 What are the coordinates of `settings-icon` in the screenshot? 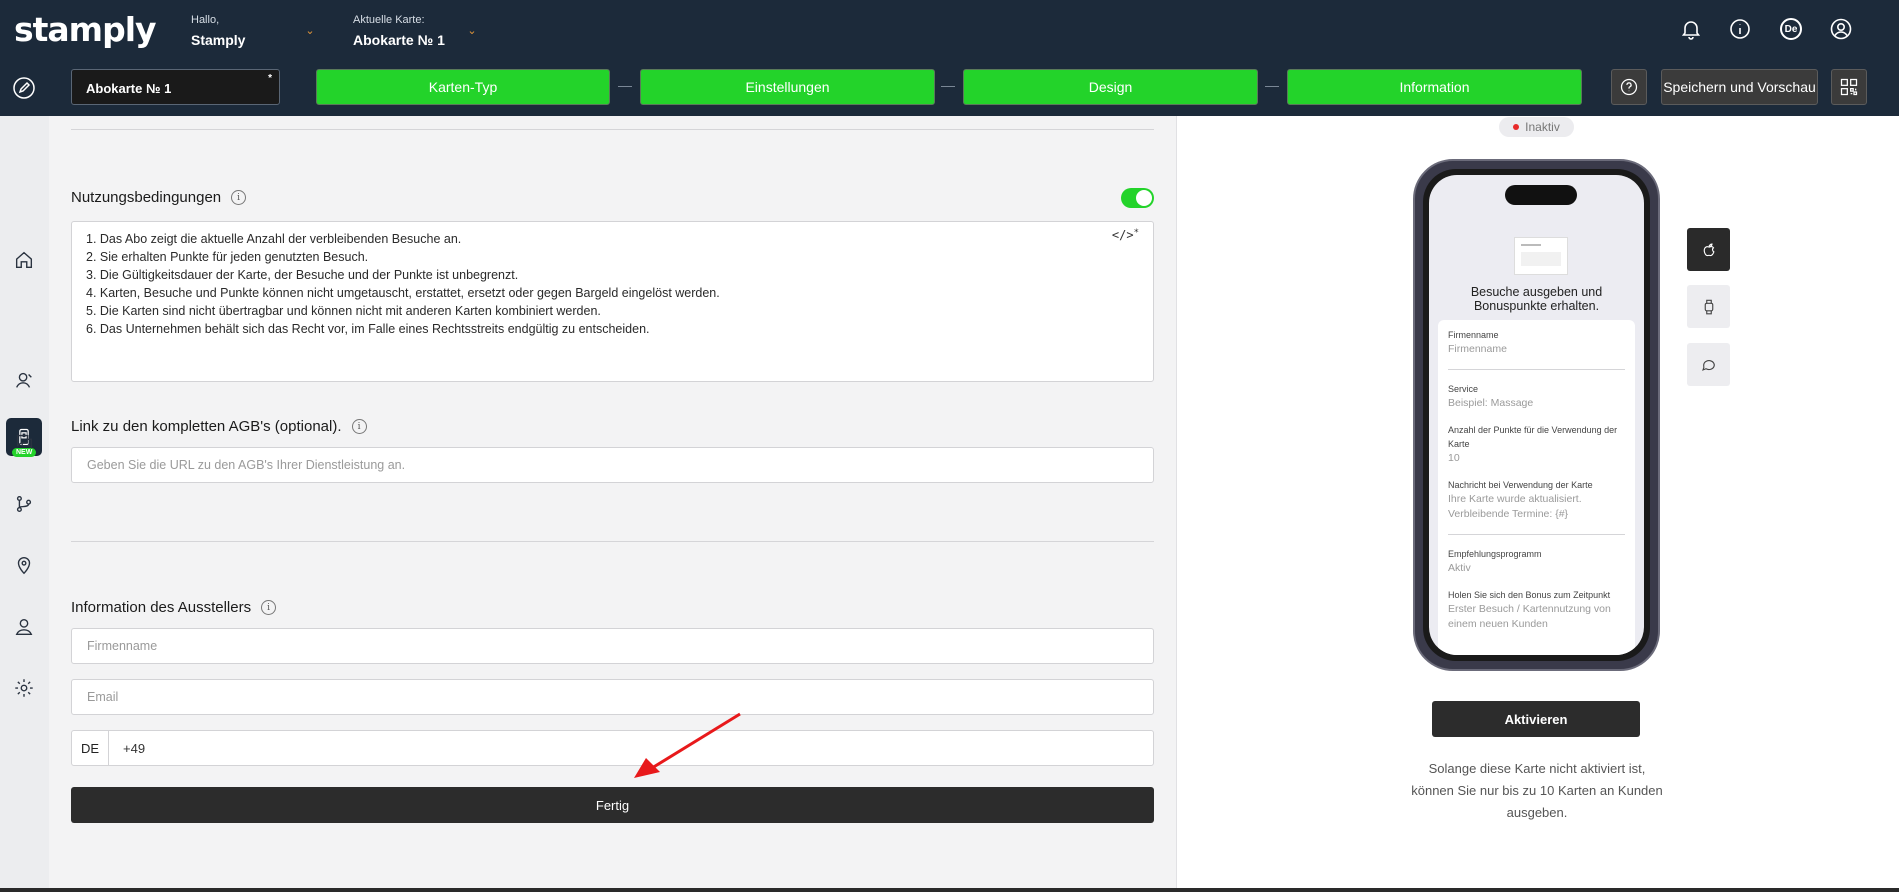 It's located at (24, 688).